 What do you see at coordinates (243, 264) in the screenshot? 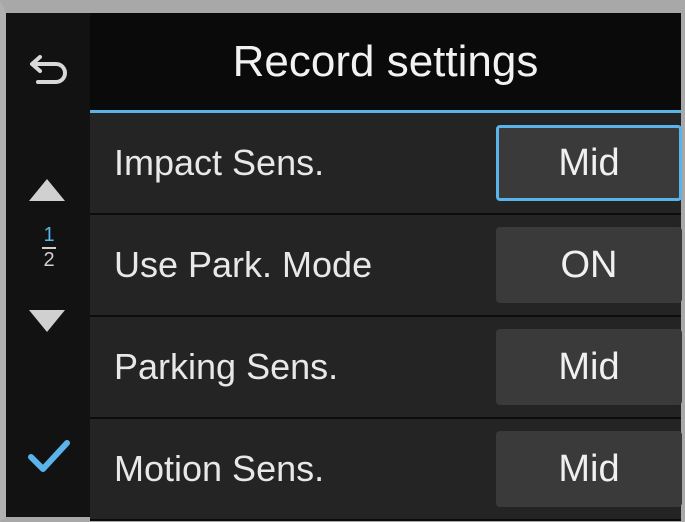
I see `setting-label: Use Park. Mode` at bounding box center [243, 264].